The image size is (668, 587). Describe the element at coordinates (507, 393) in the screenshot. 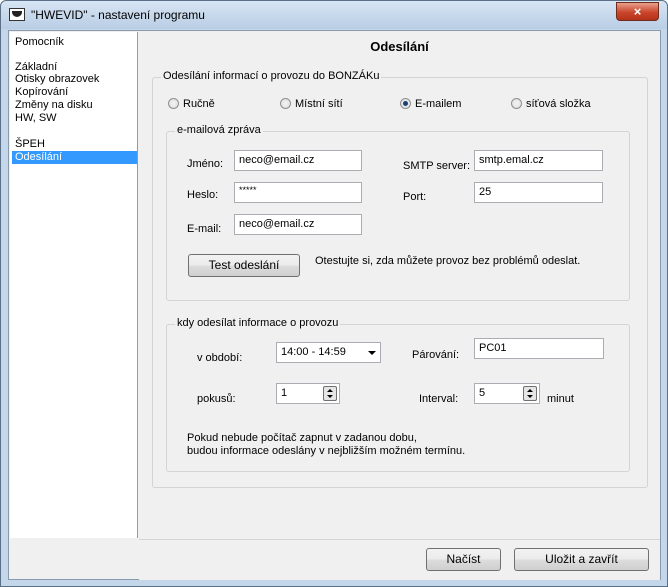

I see `interval-stepper: 5` at that location.